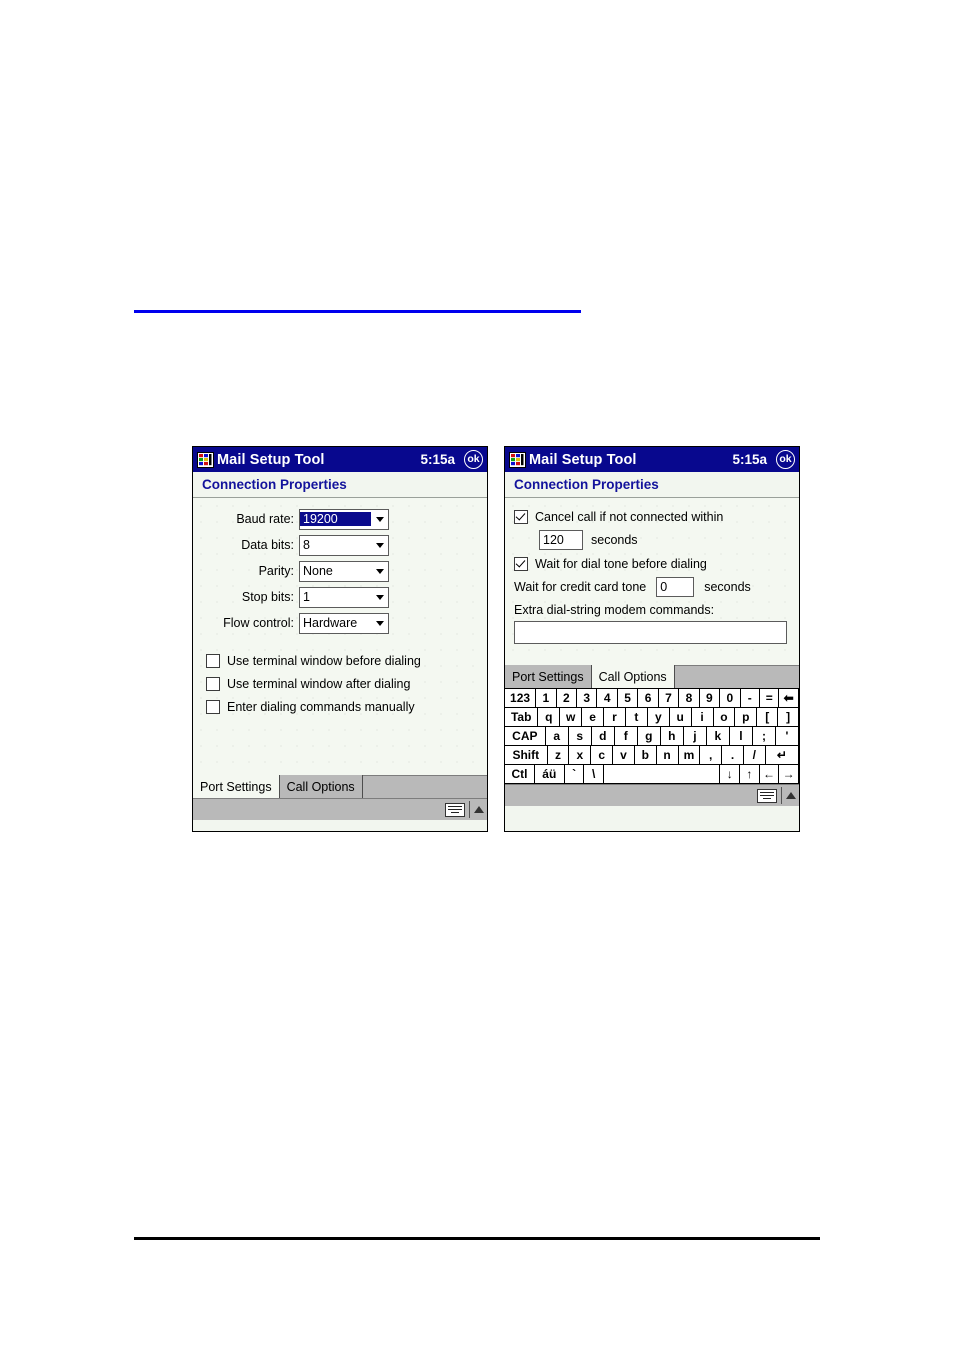 The height and width of the screenshot is (1351, 954). I want to click on key-ctl: Ctl, so click(520, 774).